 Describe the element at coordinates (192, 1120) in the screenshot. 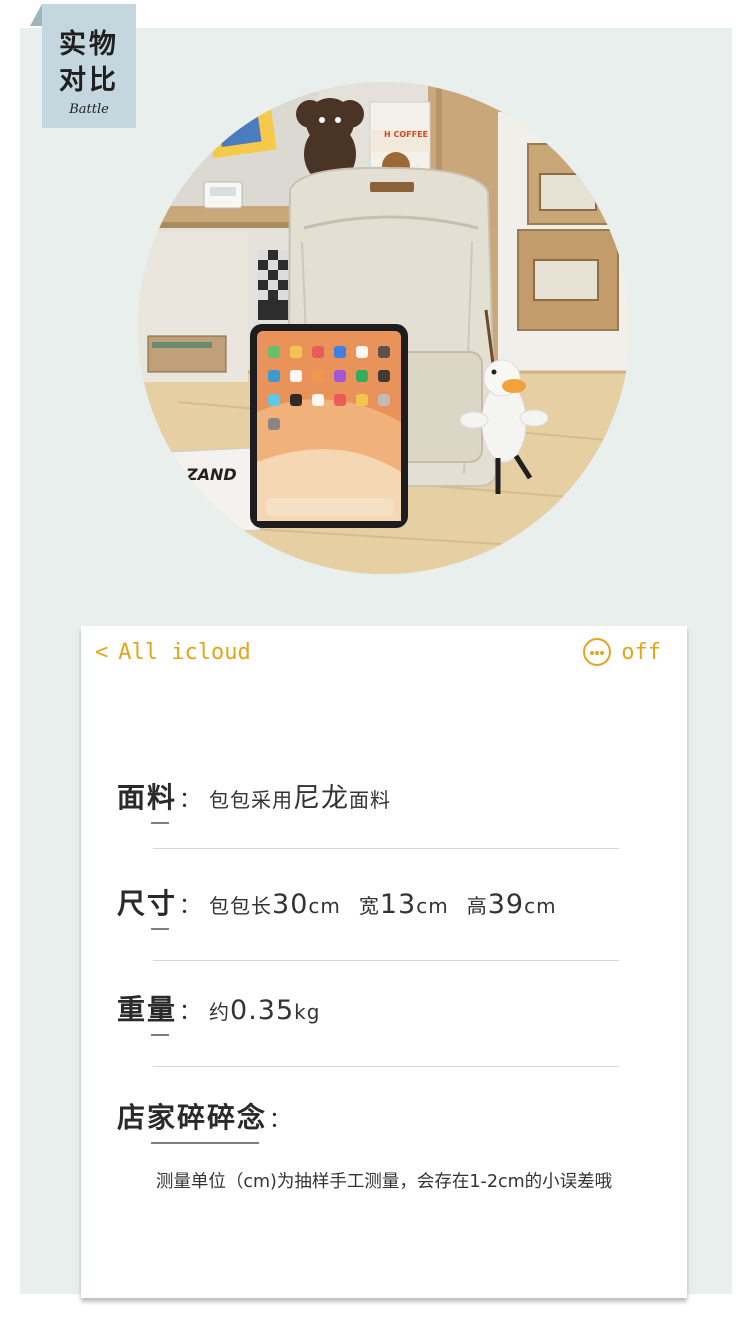

I see `spec-shop-notes-label: 店家碎碎念` at that location.